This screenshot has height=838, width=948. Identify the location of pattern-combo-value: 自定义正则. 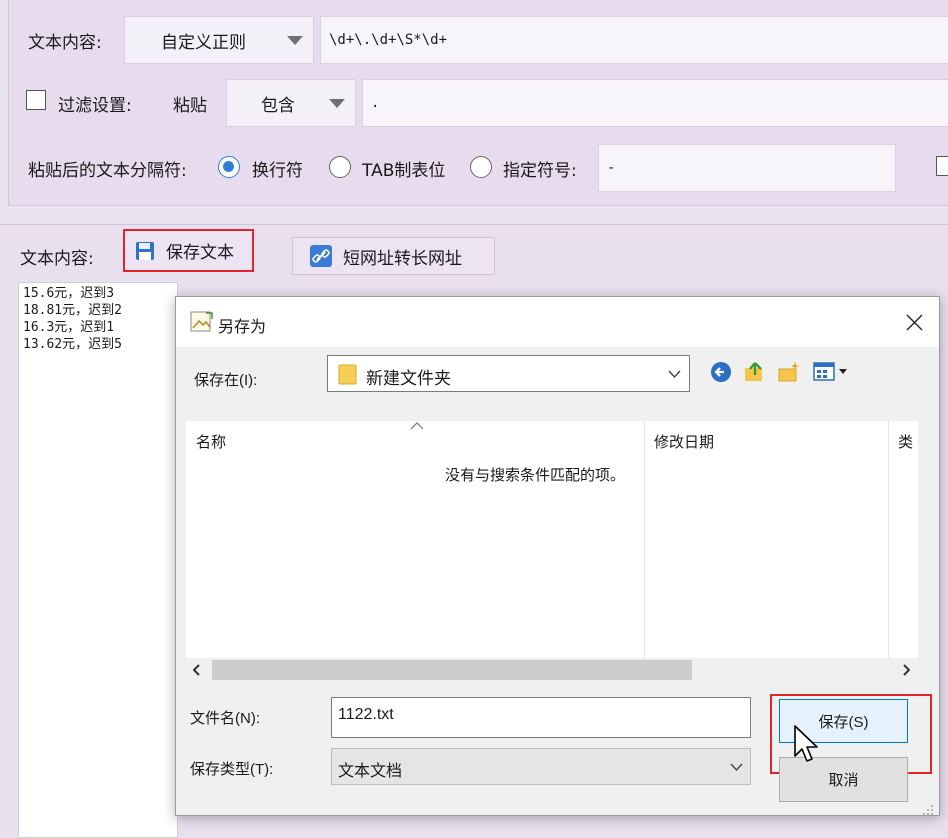
(203, 42).